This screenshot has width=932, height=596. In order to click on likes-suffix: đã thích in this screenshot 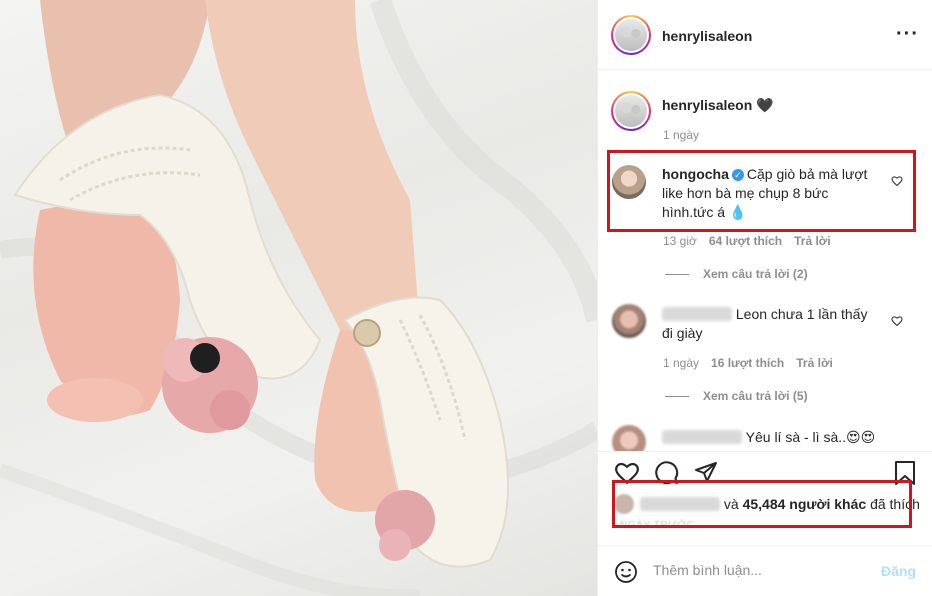, I will do `click(895, 504)`.